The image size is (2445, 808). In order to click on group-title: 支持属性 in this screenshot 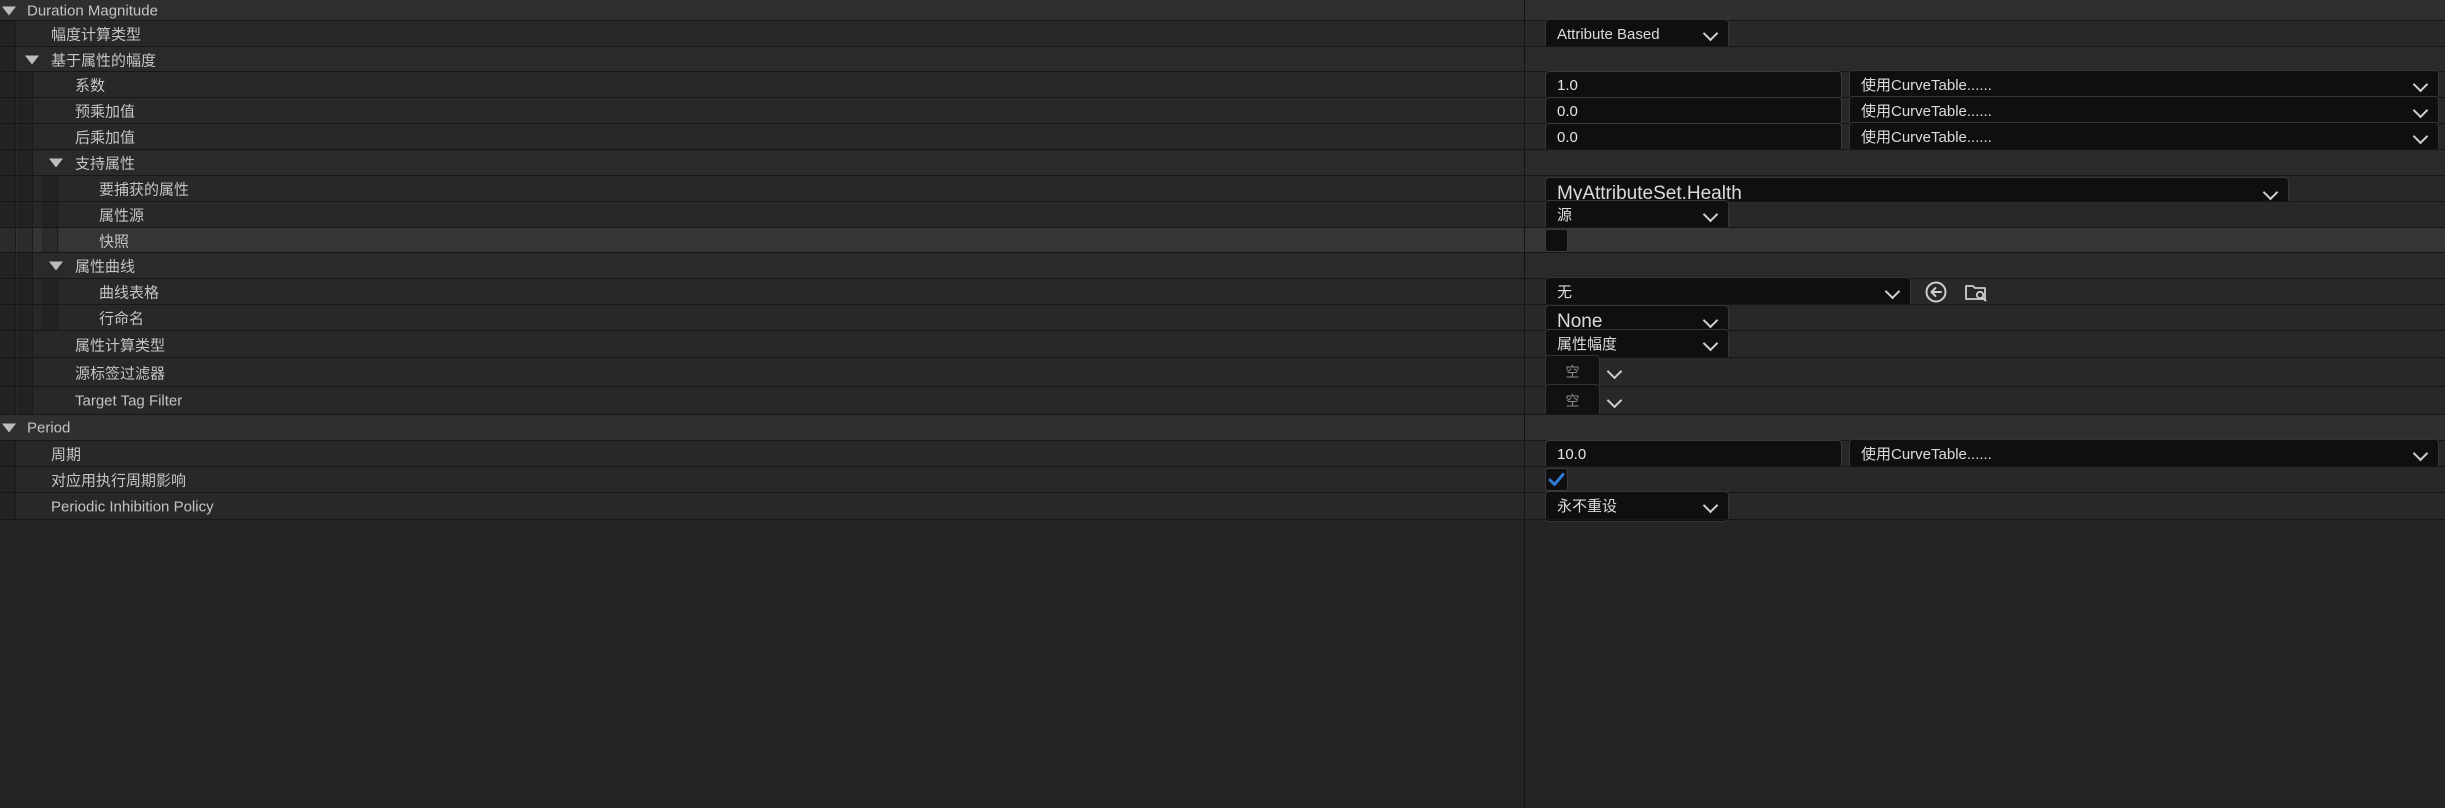, I will do `click(105, 164)`.